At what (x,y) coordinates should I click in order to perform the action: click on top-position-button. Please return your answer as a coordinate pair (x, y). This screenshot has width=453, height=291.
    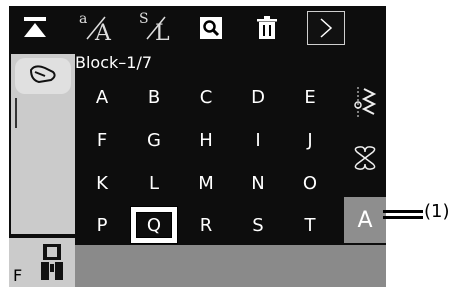
    Looking at the image, I should click on (35, 28).